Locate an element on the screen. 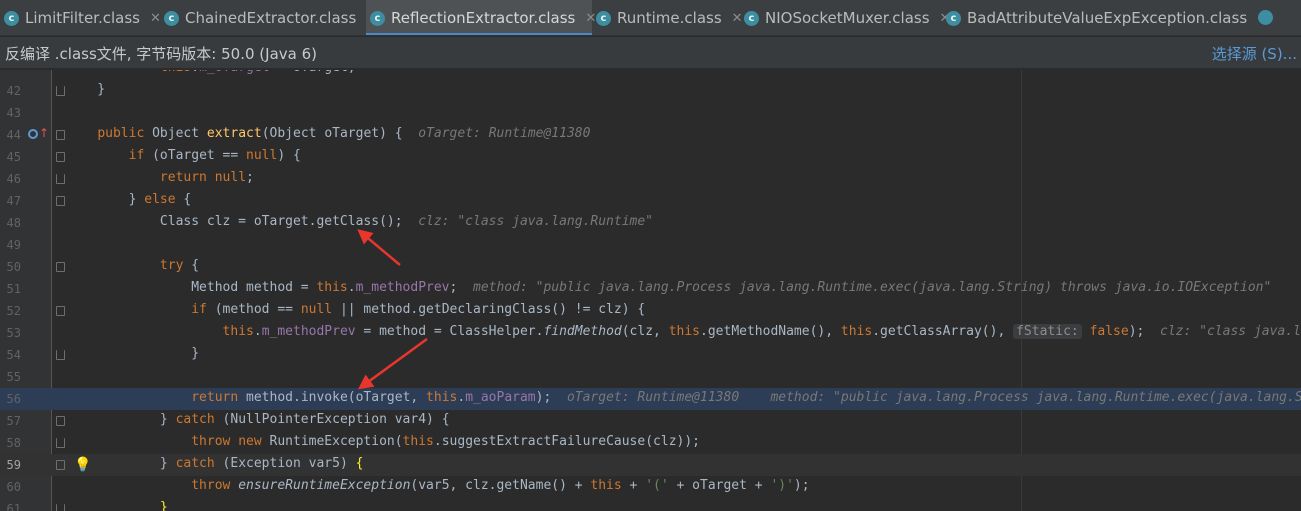 The image size is (1301, 511). code-text: } catch (Exception var5) { is located at coordinates (215, 463).